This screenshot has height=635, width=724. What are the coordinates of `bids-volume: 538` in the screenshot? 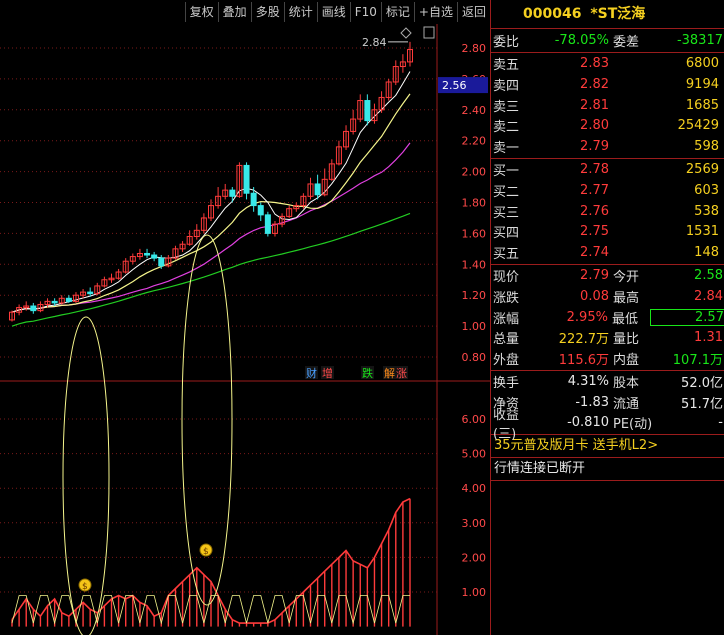 It's located at (706, 211).